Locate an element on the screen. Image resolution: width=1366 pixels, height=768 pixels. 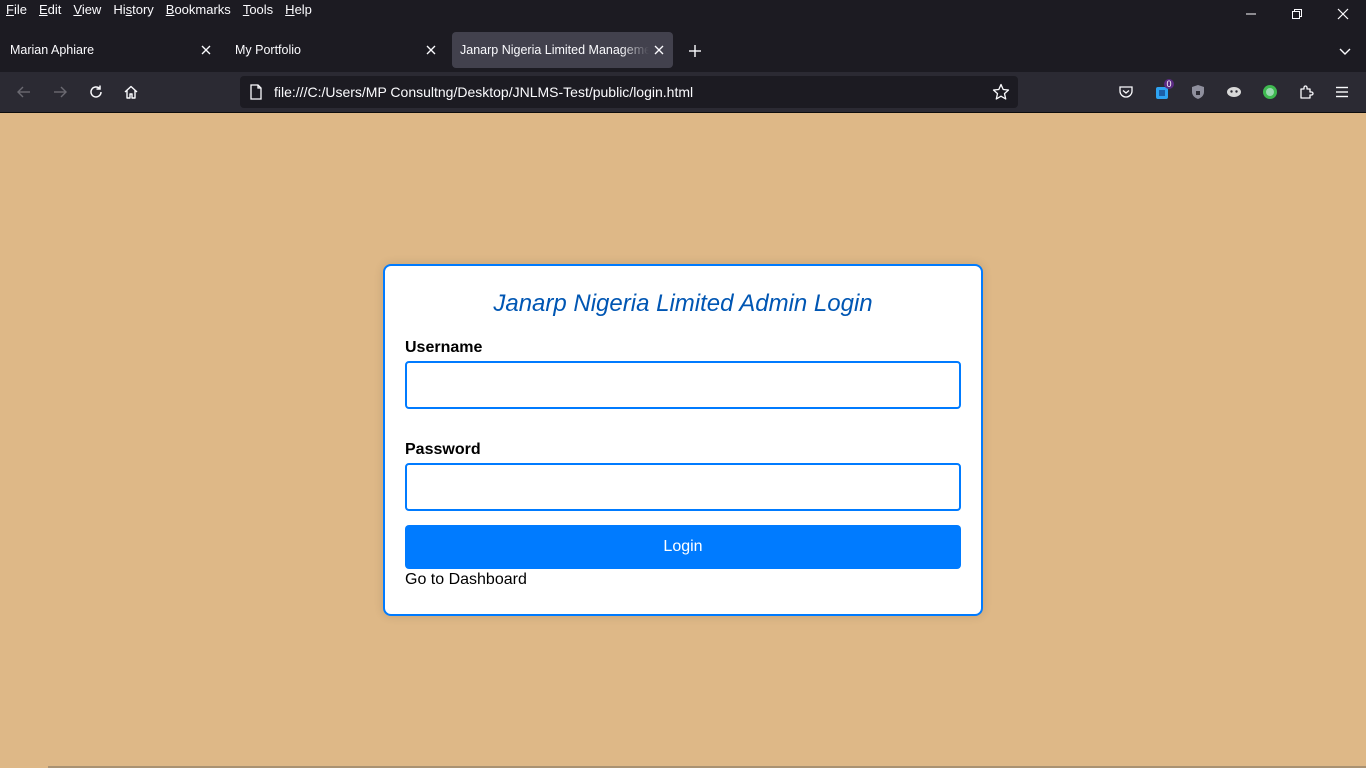
pocket-button is located at coordinates (1126, 92).